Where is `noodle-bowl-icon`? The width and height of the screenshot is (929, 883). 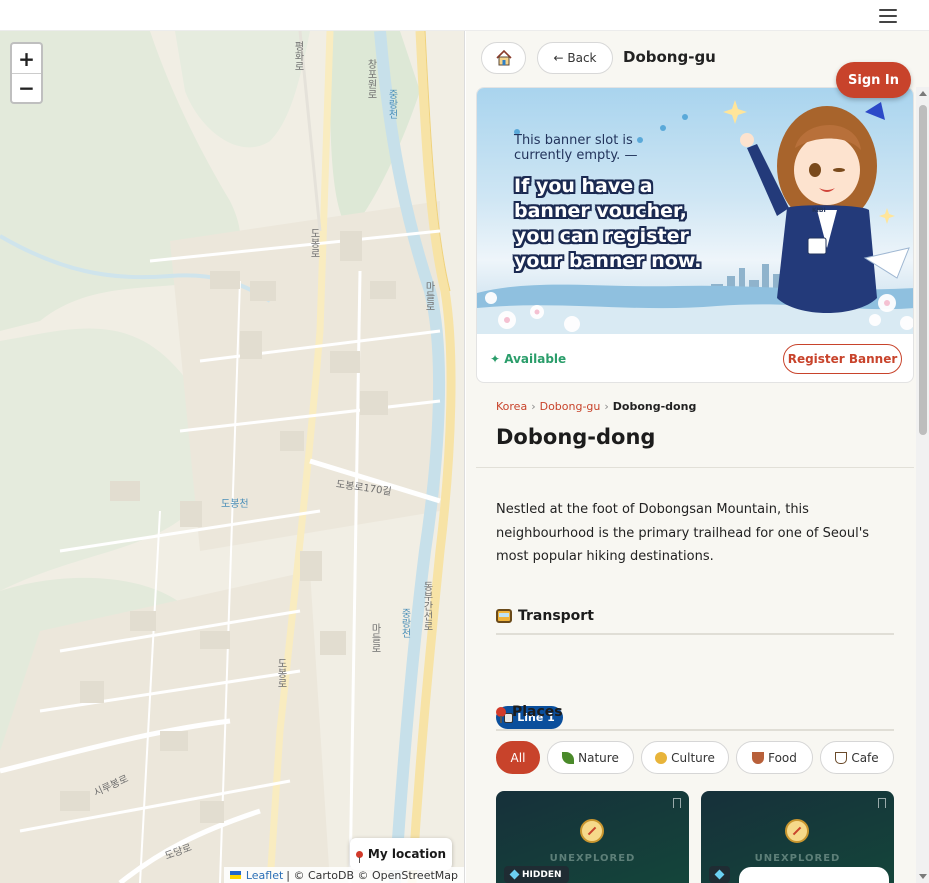 noodle-bowl-icon is located at coordinates (758, 757).